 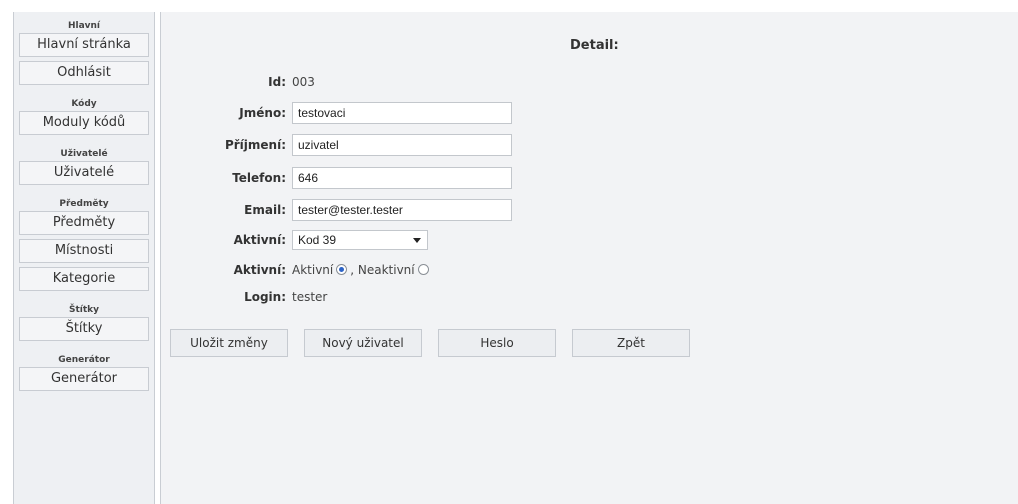 I want to click on radio-aktivni, so click(x=342, y=269).